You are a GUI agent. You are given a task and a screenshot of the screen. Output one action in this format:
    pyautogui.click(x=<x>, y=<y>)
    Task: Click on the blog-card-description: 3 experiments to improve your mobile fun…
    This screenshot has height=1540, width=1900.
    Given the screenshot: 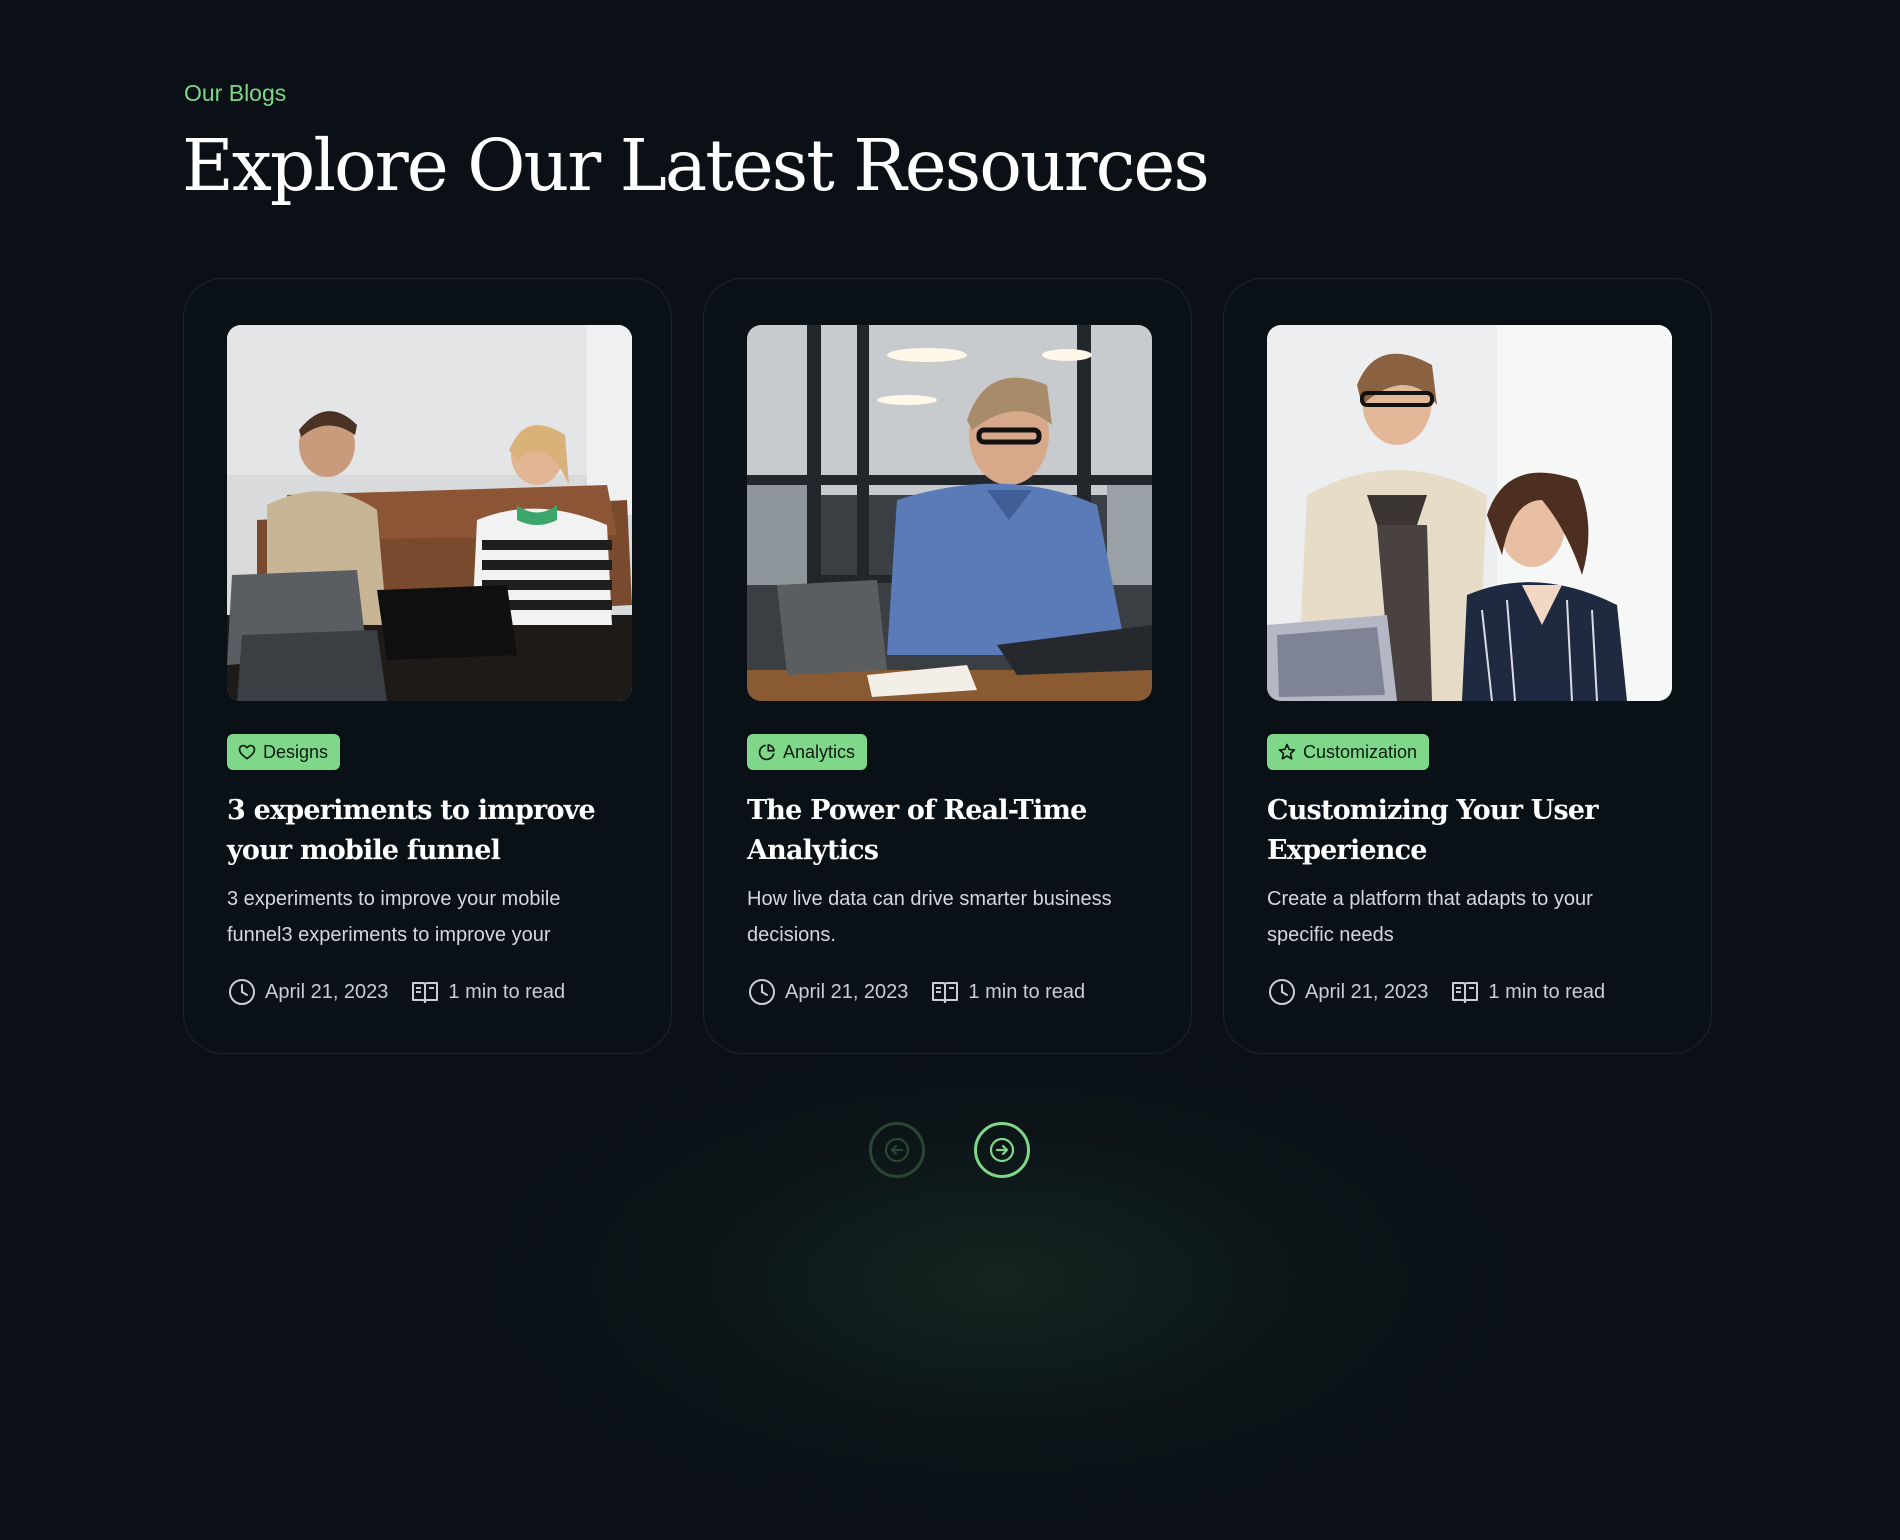 What is the action you would take?
    pyautogui.click(x=394, y=917)
    